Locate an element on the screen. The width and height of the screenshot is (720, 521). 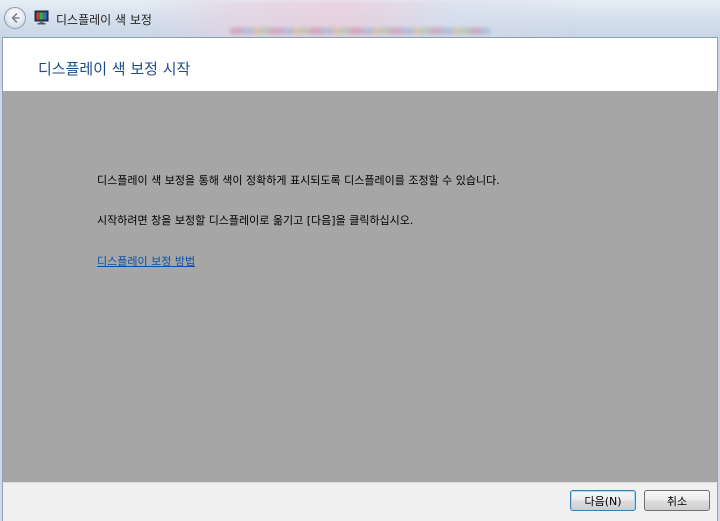
title-bar: 디스플레이 색 보정 is located at coordinates (360, 18).